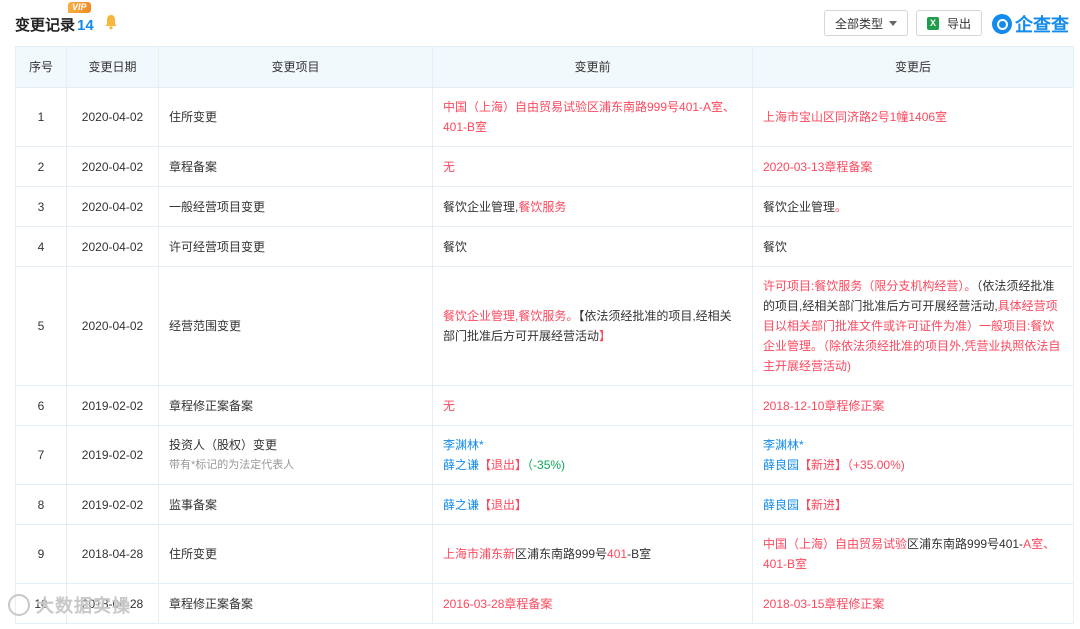 The width and height of the screenshot is (1080, 629). What do you see at coordinates (913, 604) in the screenshot?
I see `cell-line: 2018-03-15章程修正案` at bounding box center [913, 604].